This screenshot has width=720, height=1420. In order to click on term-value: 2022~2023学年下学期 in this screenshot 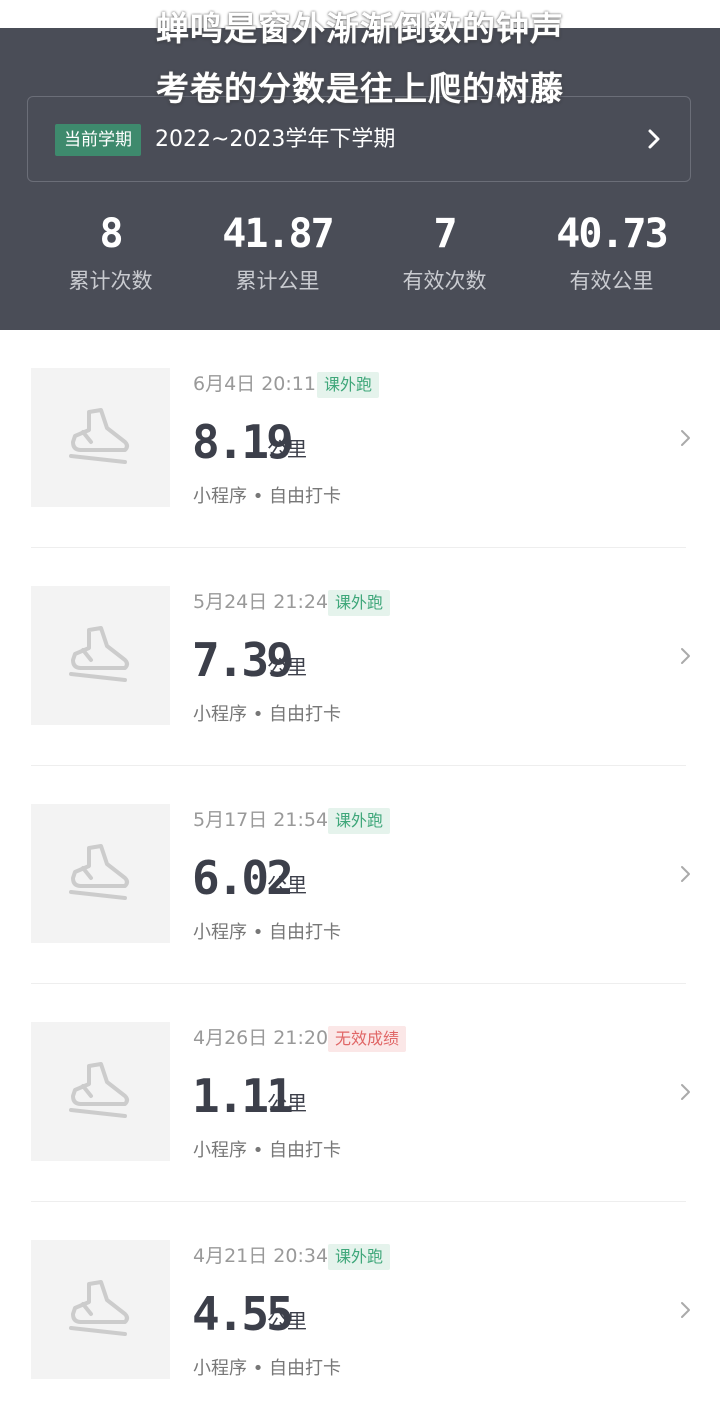, I will do `click(275, 139)`.